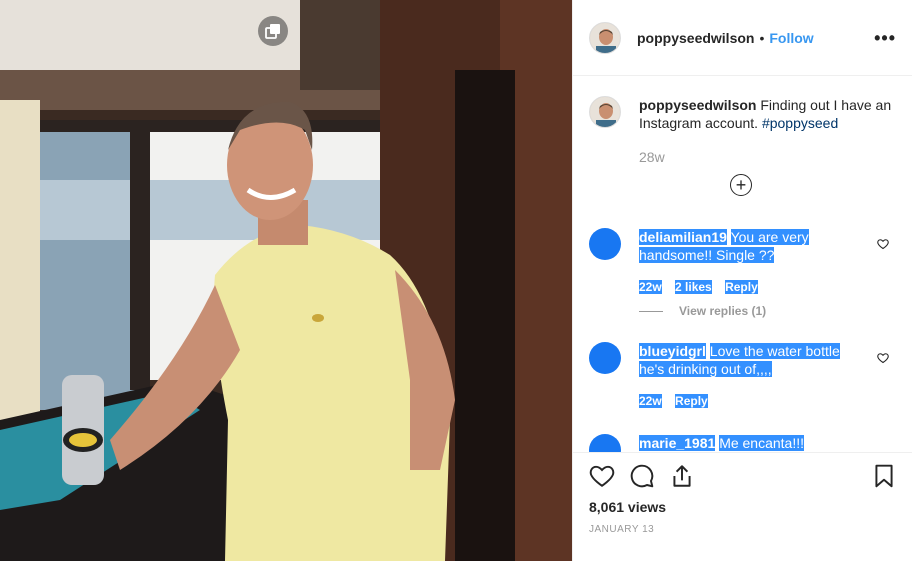 The width and height of the screenshot is (912, 561). I want to click on view-replies-label: View replies (1), so click(723, 311).